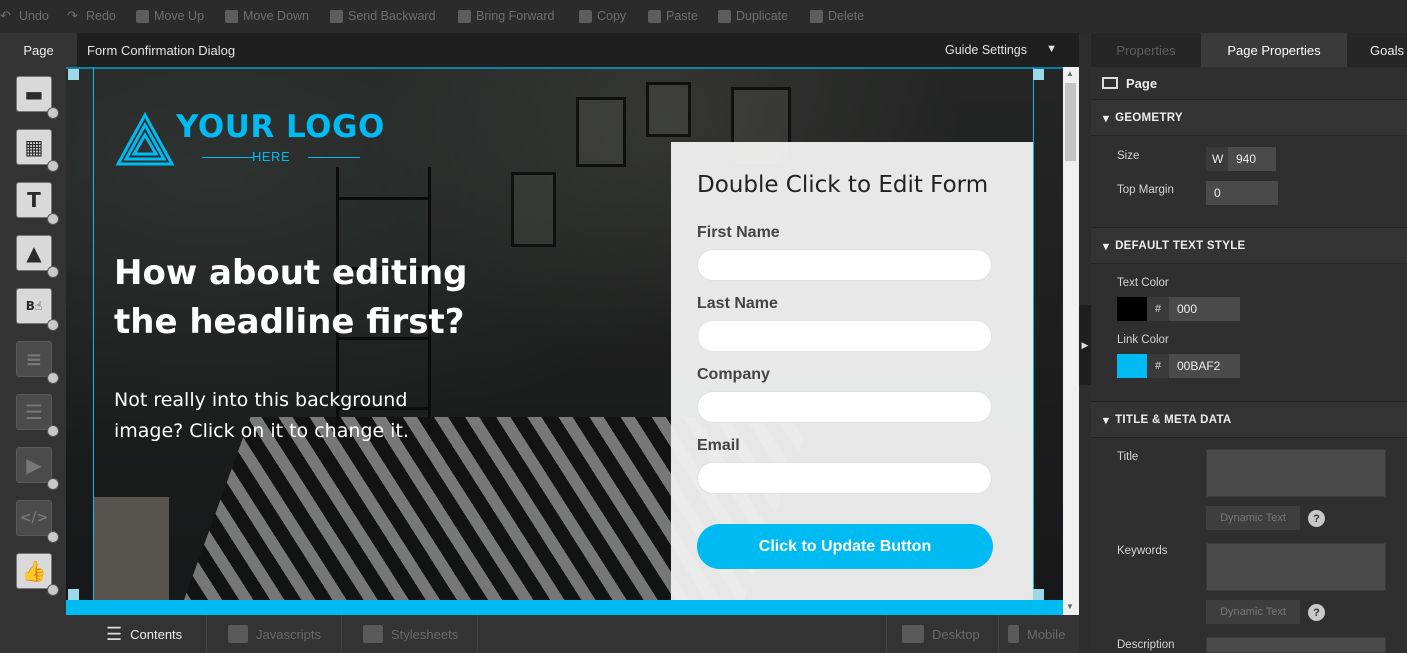  Describe the element at coordinates (34, 465) in the screenshot. I see `play-icon: ▶` at that location.